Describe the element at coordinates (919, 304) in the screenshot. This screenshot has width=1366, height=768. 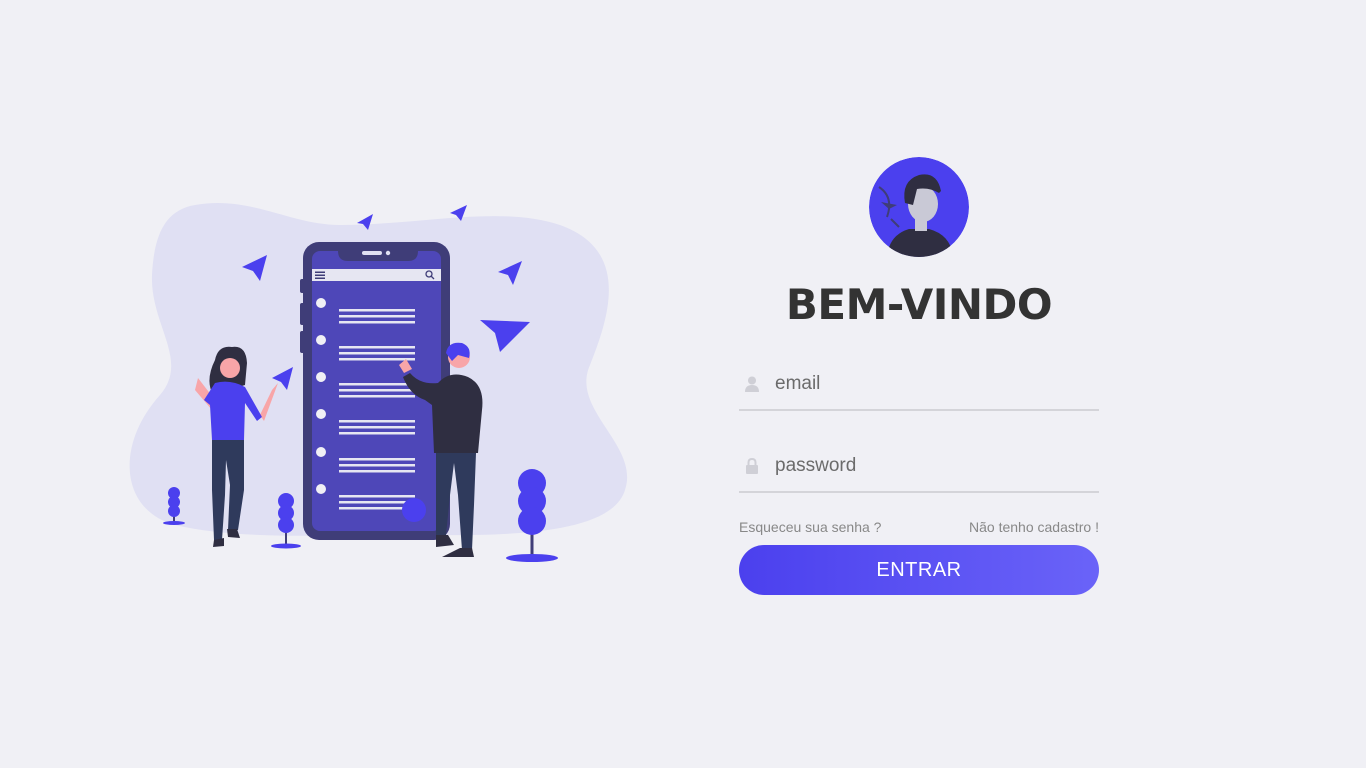
I see `welcome-title: BEM-VINDO` at that location.